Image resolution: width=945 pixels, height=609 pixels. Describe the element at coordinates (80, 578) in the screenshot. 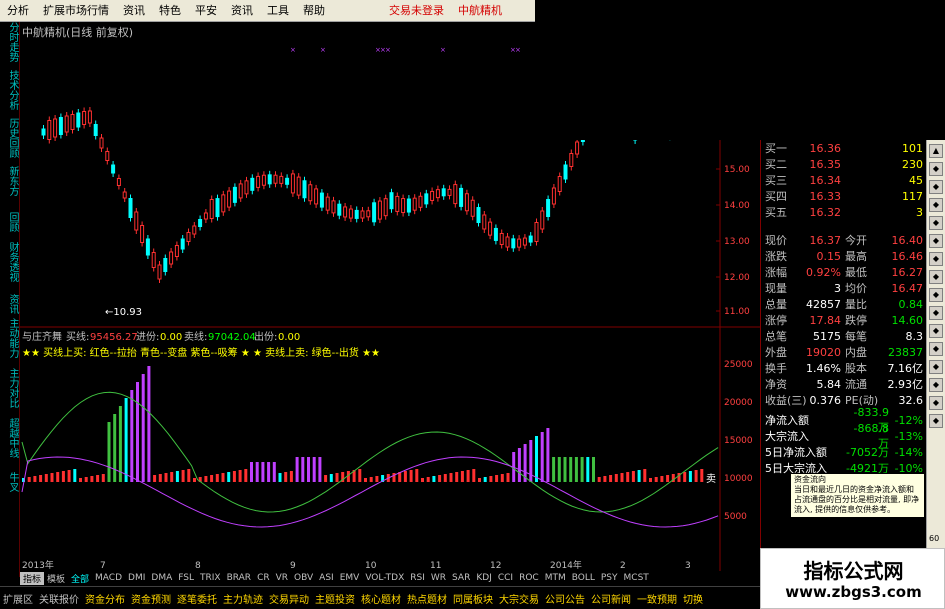

I see `indicator-tab: 全部` at that location.